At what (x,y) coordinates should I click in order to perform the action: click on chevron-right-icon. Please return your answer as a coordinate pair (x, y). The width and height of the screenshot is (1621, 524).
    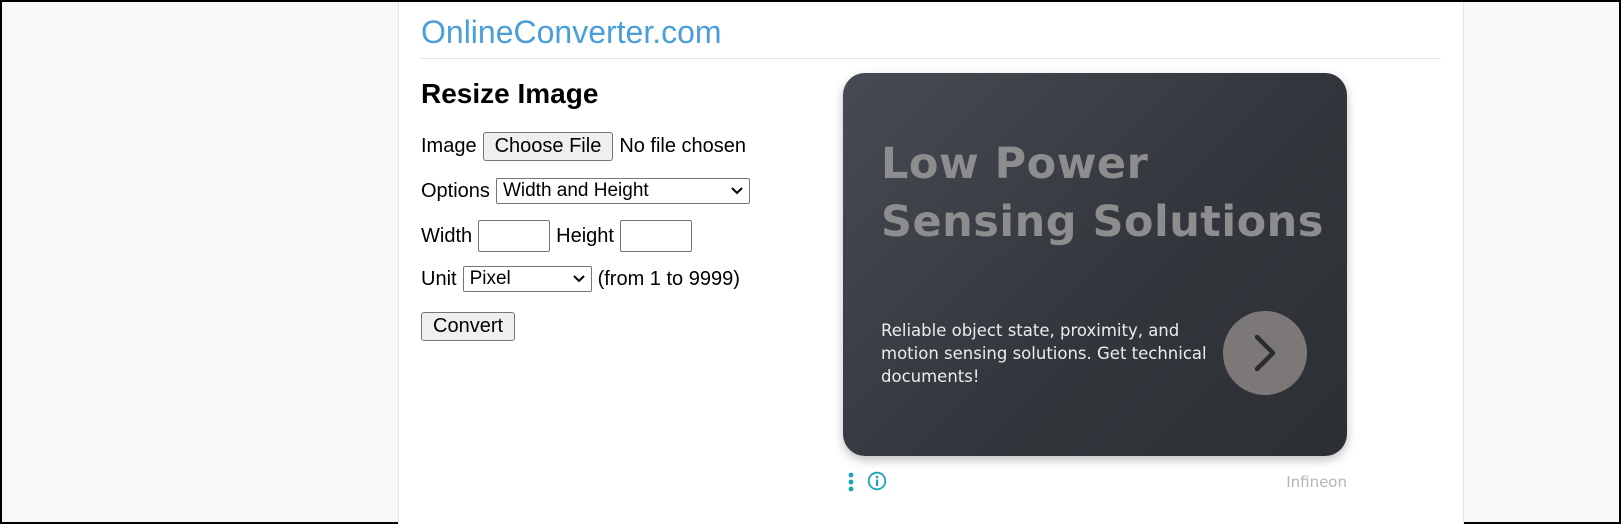
    Looking at the image, I should click on (1265, 353).